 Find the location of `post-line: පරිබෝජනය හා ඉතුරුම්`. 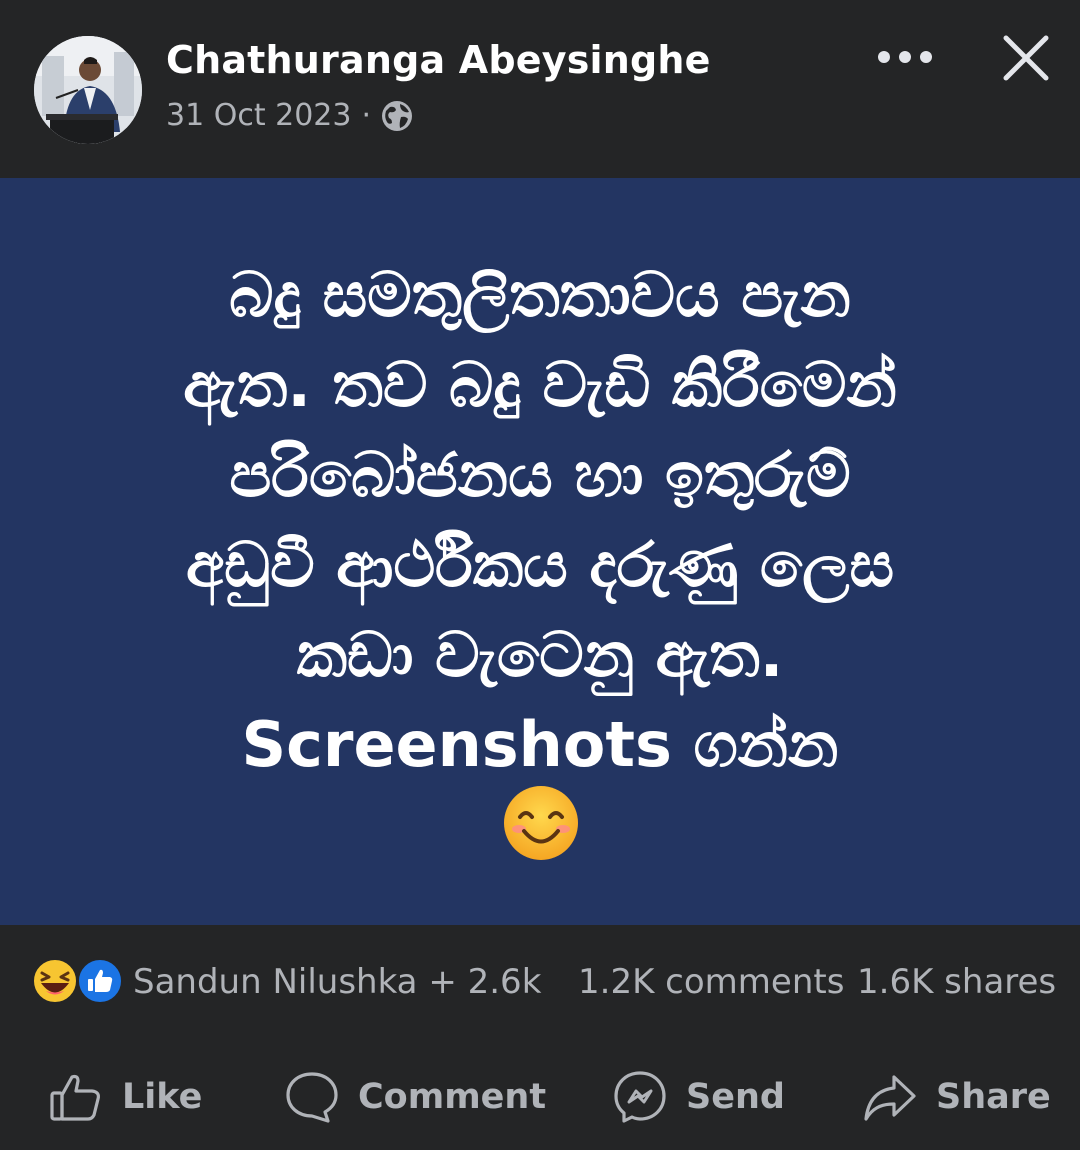

post-line: පරිබෝජනය හා ඉතුරුම් is located at coordinates (540, 474).